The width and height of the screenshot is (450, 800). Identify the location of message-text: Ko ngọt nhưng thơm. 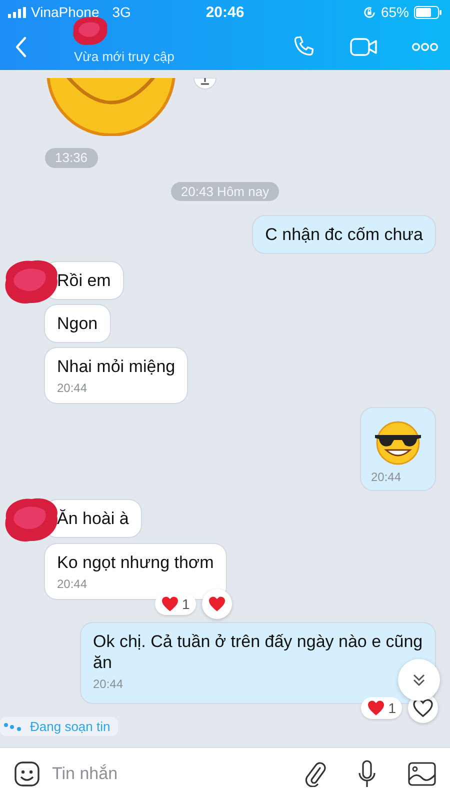
(135, 562).